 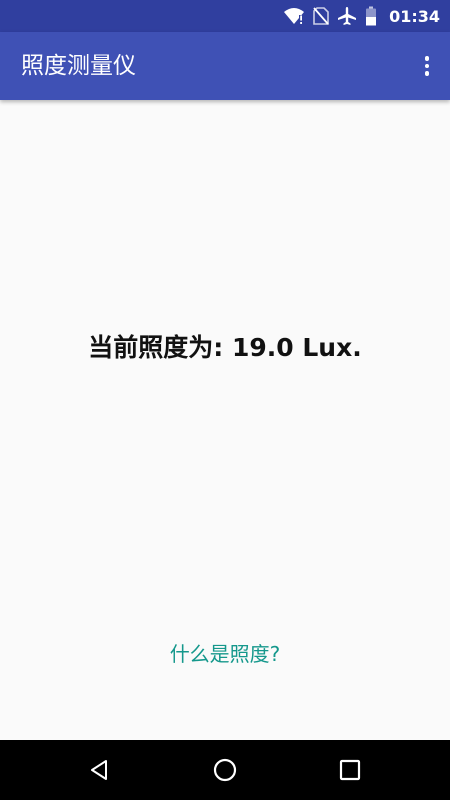 What do you see at coordinates (225, 652) in the screenshot?
I see `what-is-illuminance-link: 什么是照度?` at bounding box center [225, 652].